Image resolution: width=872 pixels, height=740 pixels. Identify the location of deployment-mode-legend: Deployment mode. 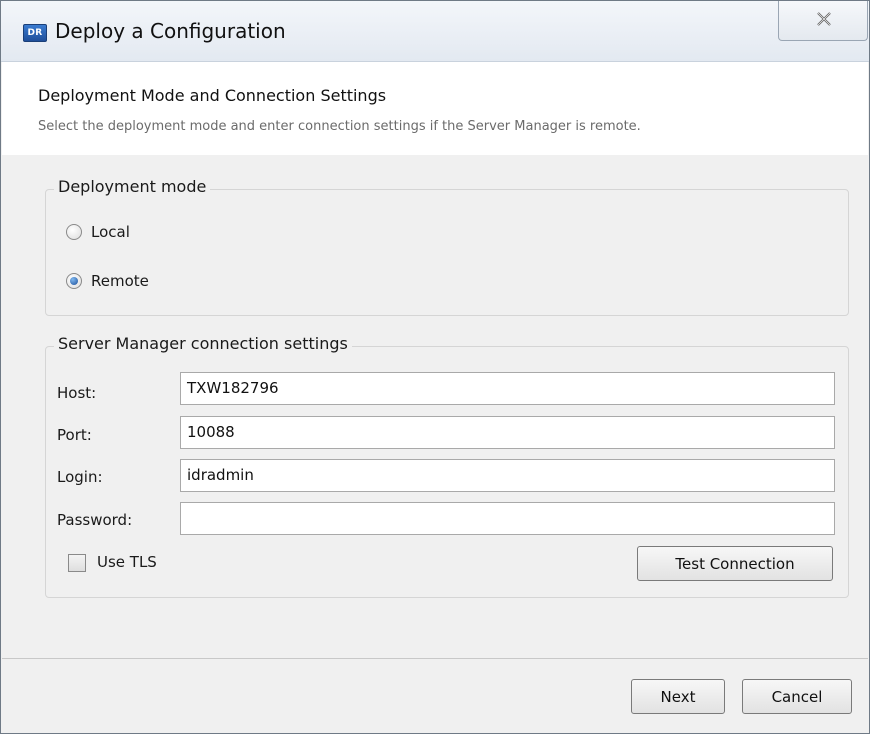
(132, 186).